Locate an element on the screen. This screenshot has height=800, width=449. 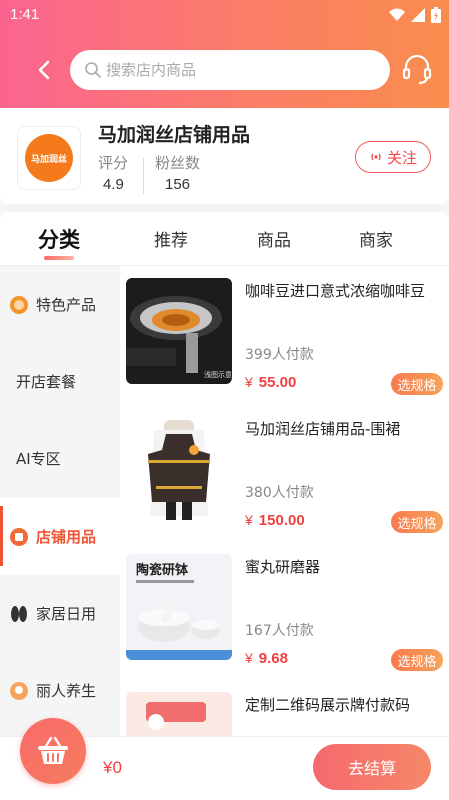
product-sold-count: 399人付款 is located at coordinates (279, 355).